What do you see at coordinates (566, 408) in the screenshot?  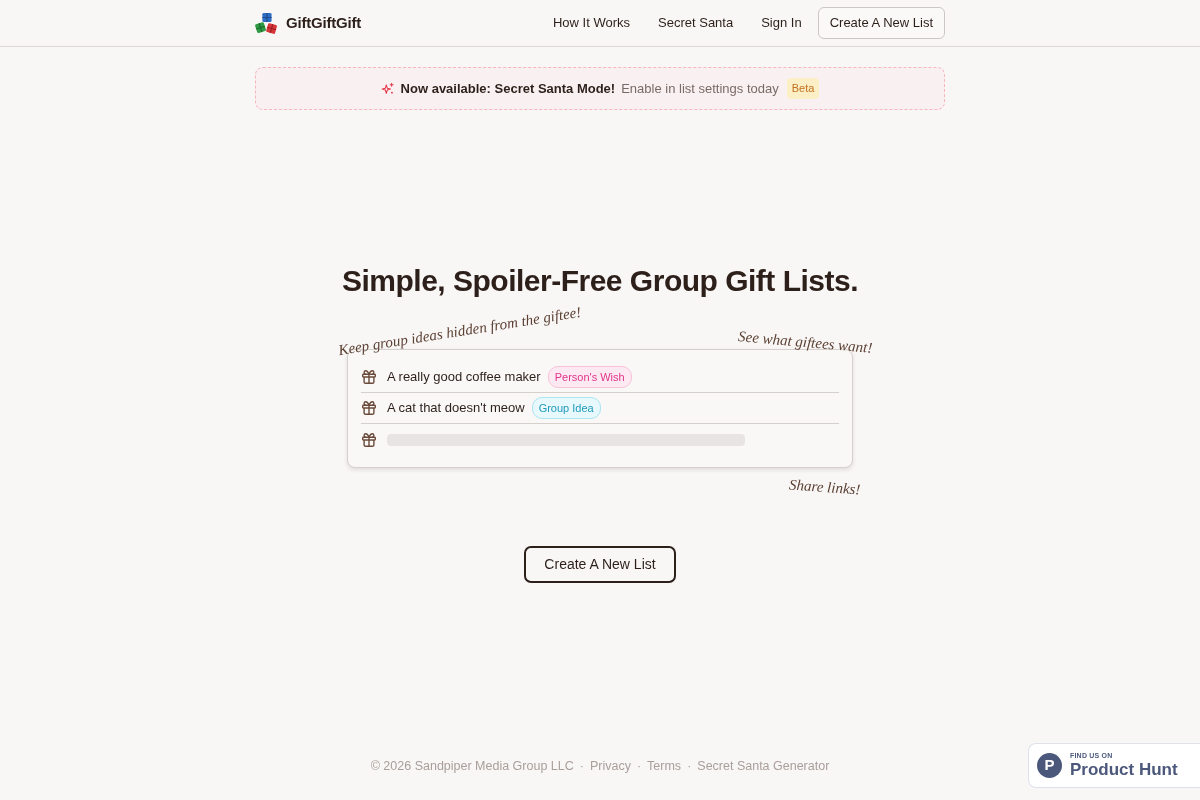 I see `group-idea-tag: Group Idea` at bounding box center [566, 408].